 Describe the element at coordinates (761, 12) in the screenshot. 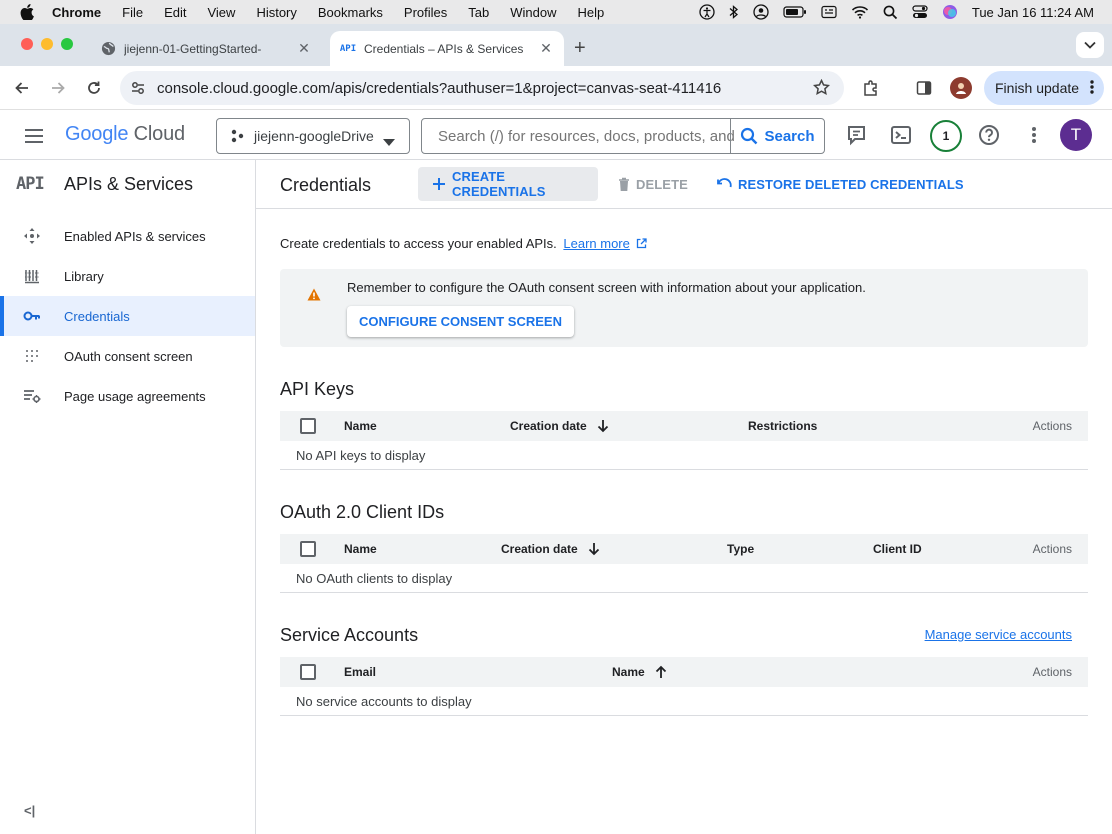

I see `user-circle-icon` at that location.